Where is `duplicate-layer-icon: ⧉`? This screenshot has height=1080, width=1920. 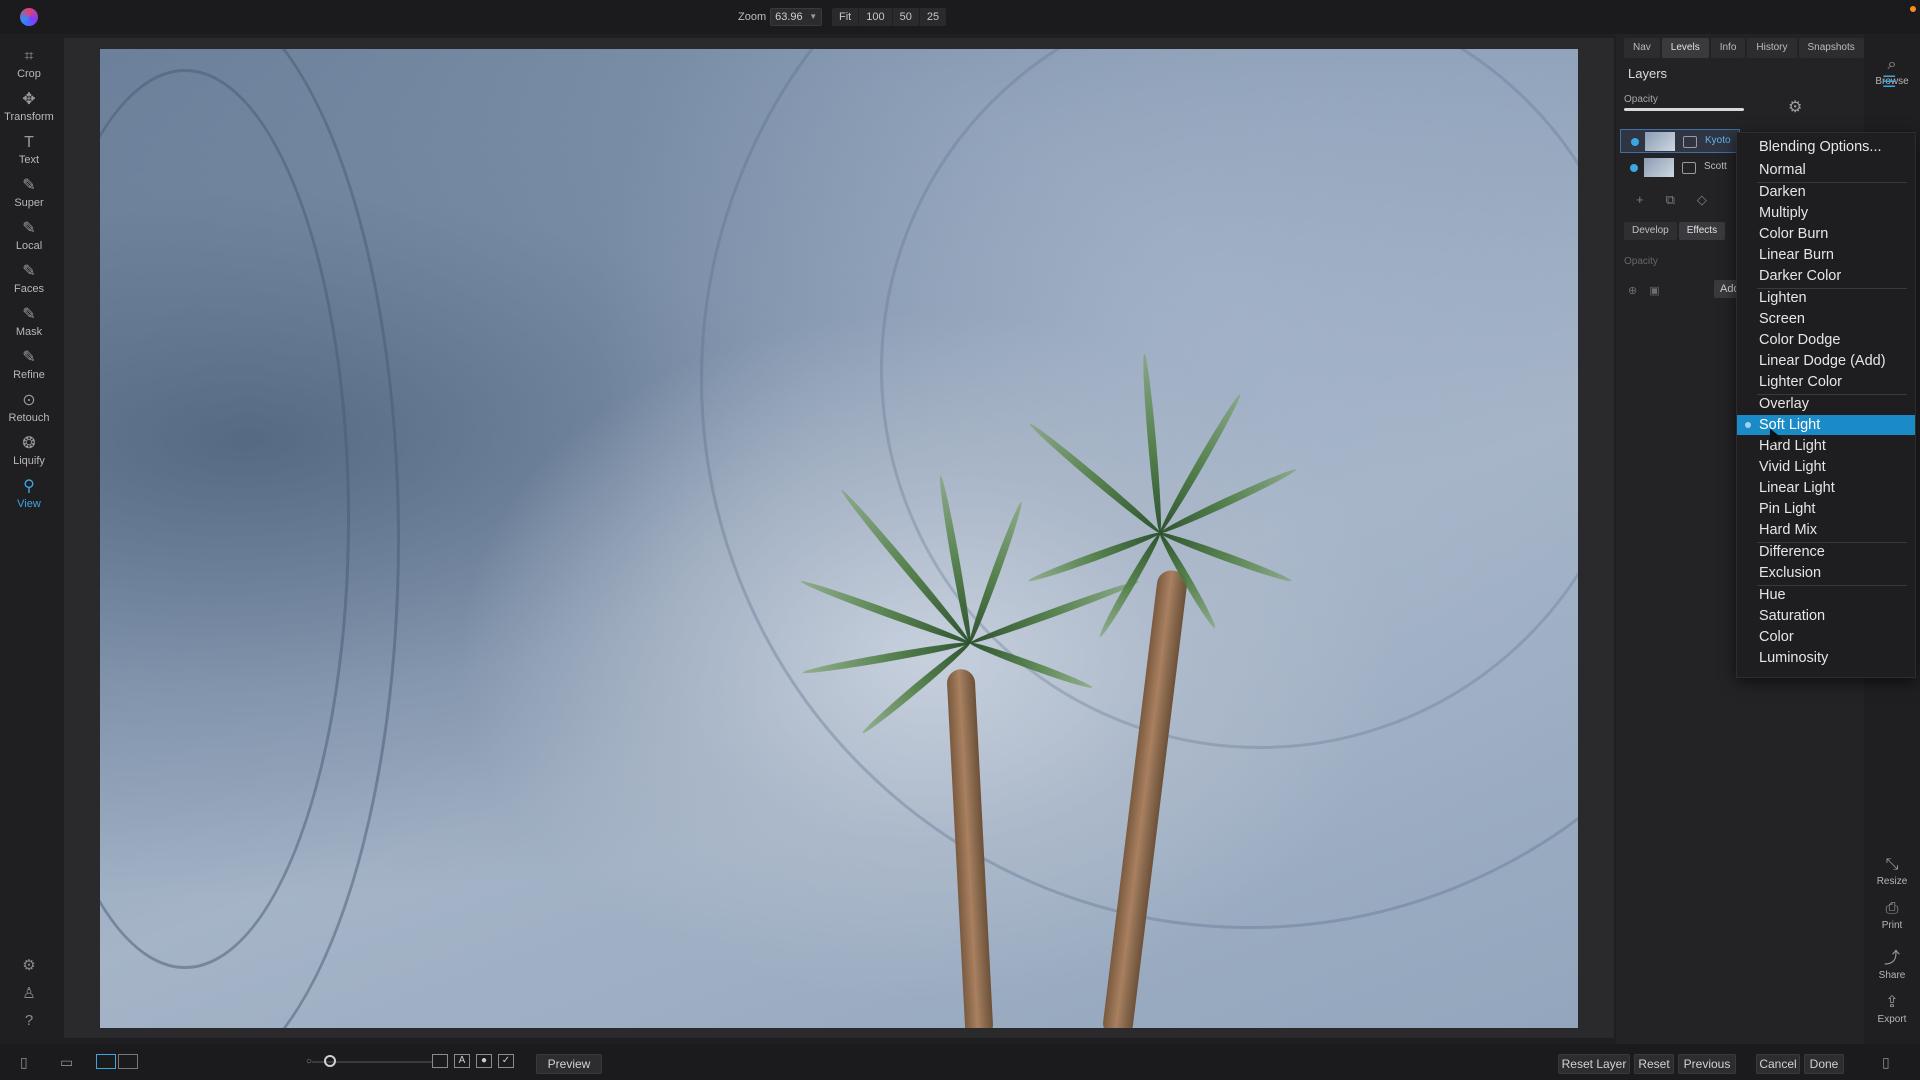
duplicate-layer-icon: ⧉ is located at coordinates (1670, 200).